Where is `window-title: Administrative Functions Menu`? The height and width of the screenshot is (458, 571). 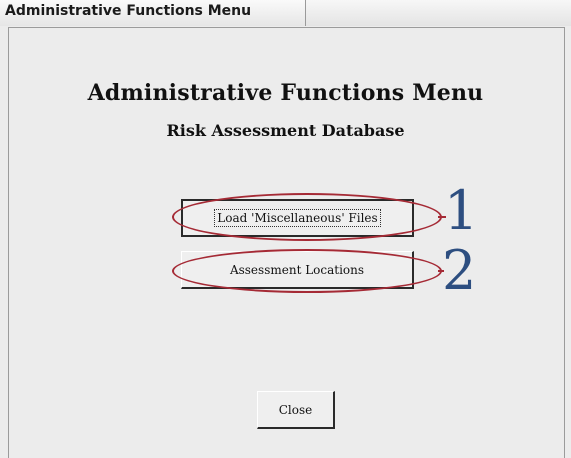 window-title: Administrative Functions Menu is located at coordinates (128, 11).